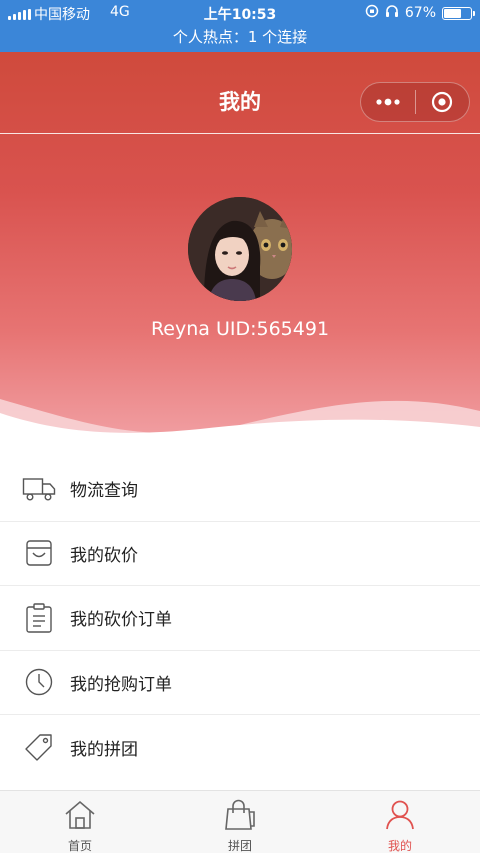  Describe the element at coordinates (121, 684) in the screenshot. I see `menu-label: 我的抢购订单` at that location.